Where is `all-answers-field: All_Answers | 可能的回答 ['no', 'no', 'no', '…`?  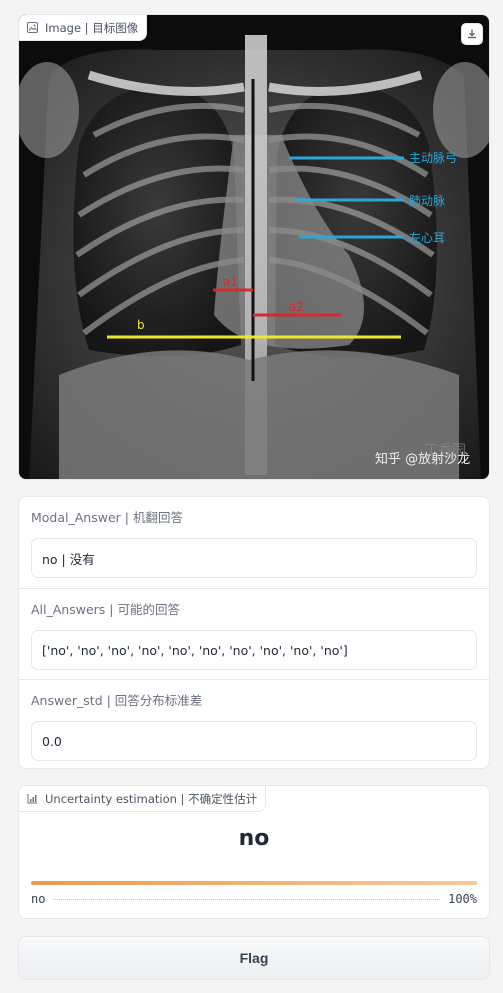 all-answers-field: All_Answers | 可能的回答 ['no', 'no', 'no', '… is located at coordinates (254, 633).